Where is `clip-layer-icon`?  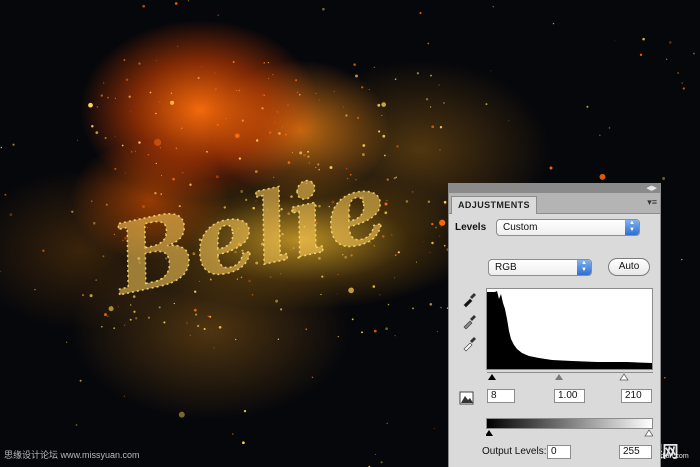
clip-layer-icon is located at coordinates (467, 398).